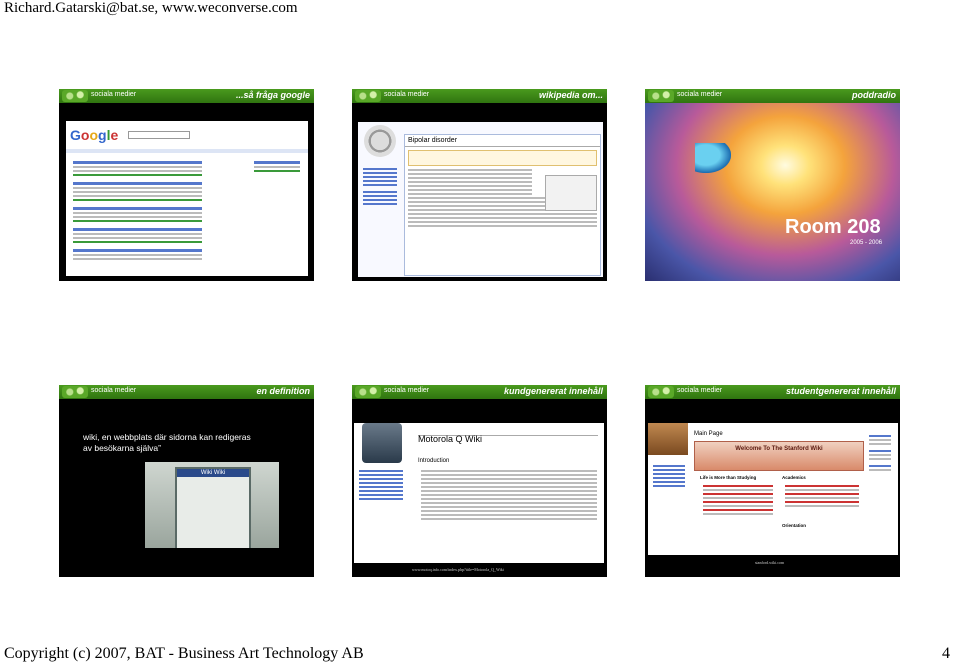  I want to click on slide-title-bar: sociala medier en definition, so click(186, 392).